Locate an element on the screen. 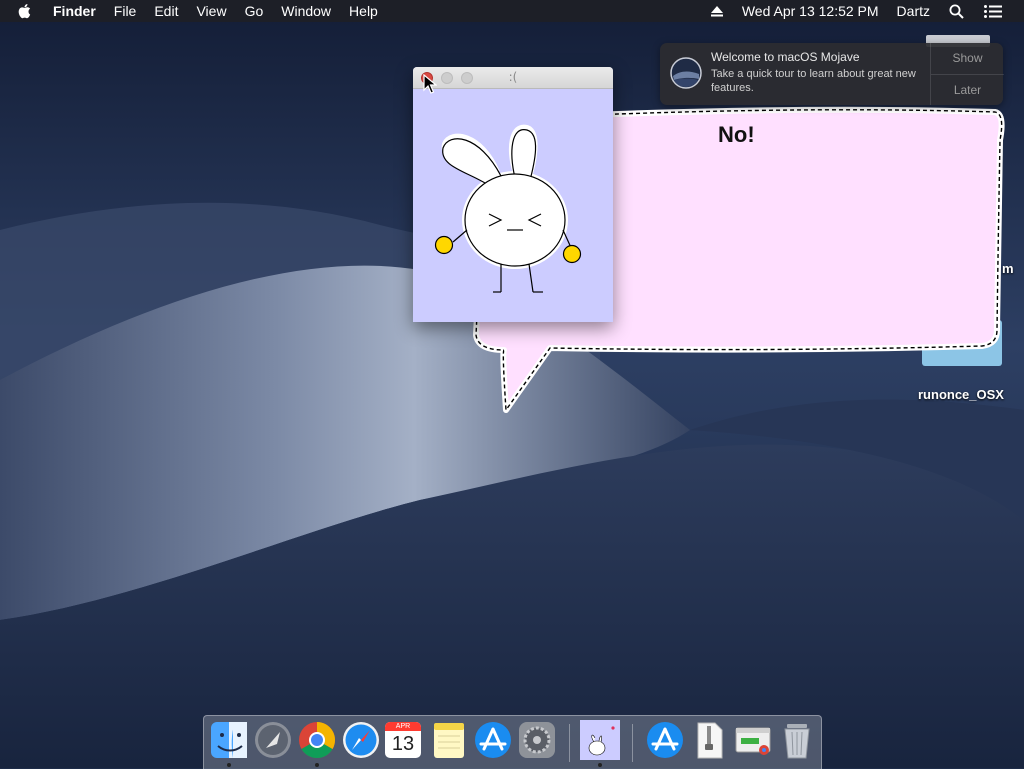 This screenshot has height=769, width=1024. calendar-icon: APR 13 is located at coordinates (403, 740).